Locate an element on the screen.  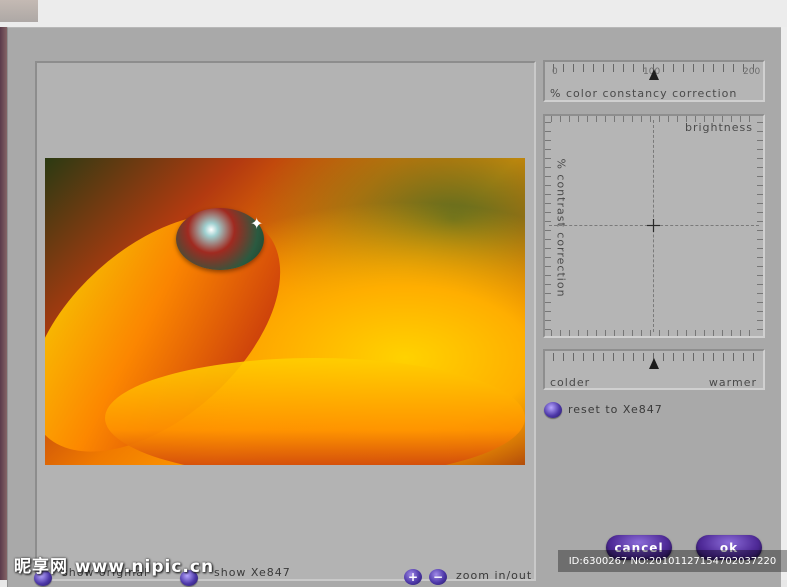
corner-decoration is located at coordinates (19, 11).